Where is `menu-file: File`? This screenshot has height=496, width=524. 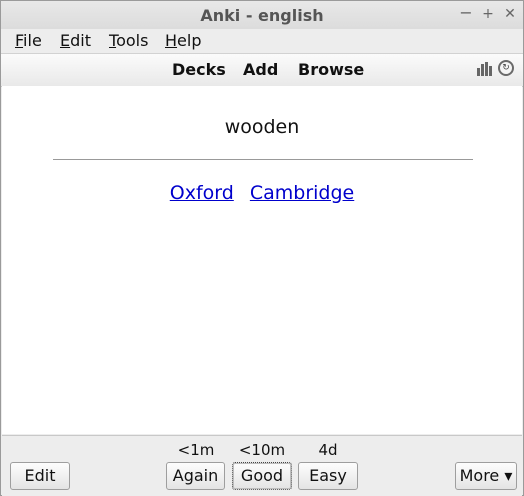 menu-file: File is located at coordinates (28, 40).